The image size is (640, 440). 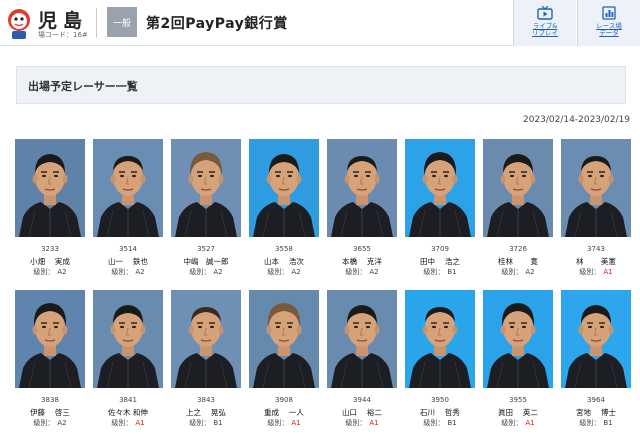 What do you see at coordinates (96, 23) in the screenshot?
I see `header-divider` at bounding box center [96, 23].